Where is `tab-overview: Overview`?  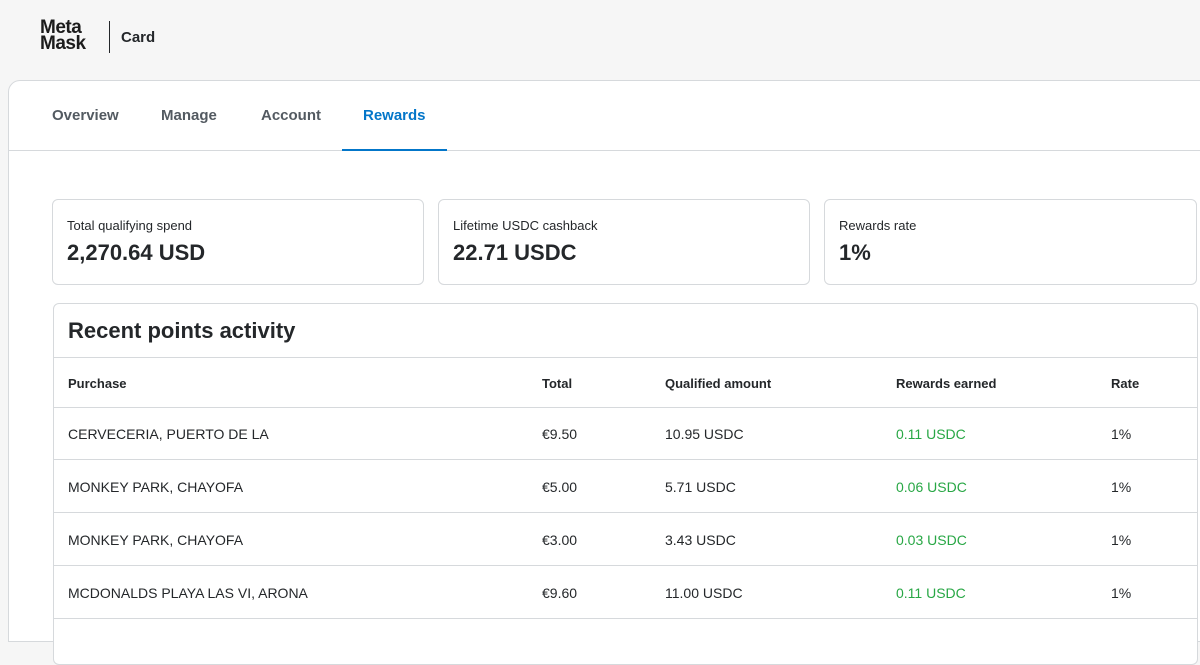
tab-overview: Overview is located at coordinates (85, 115).